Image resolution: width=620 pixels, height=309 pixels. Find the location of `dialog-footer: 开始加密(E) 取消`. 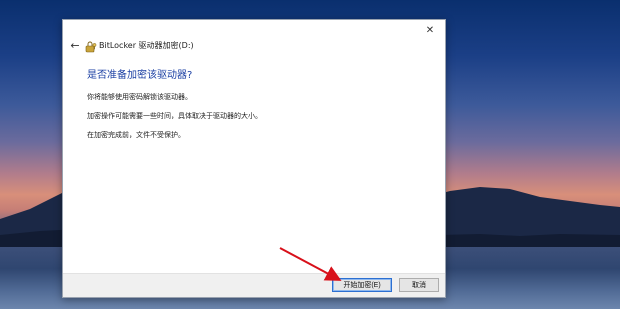

dialog-footer: 开始加密(E) 取消 is located at coordinates (254, 285).